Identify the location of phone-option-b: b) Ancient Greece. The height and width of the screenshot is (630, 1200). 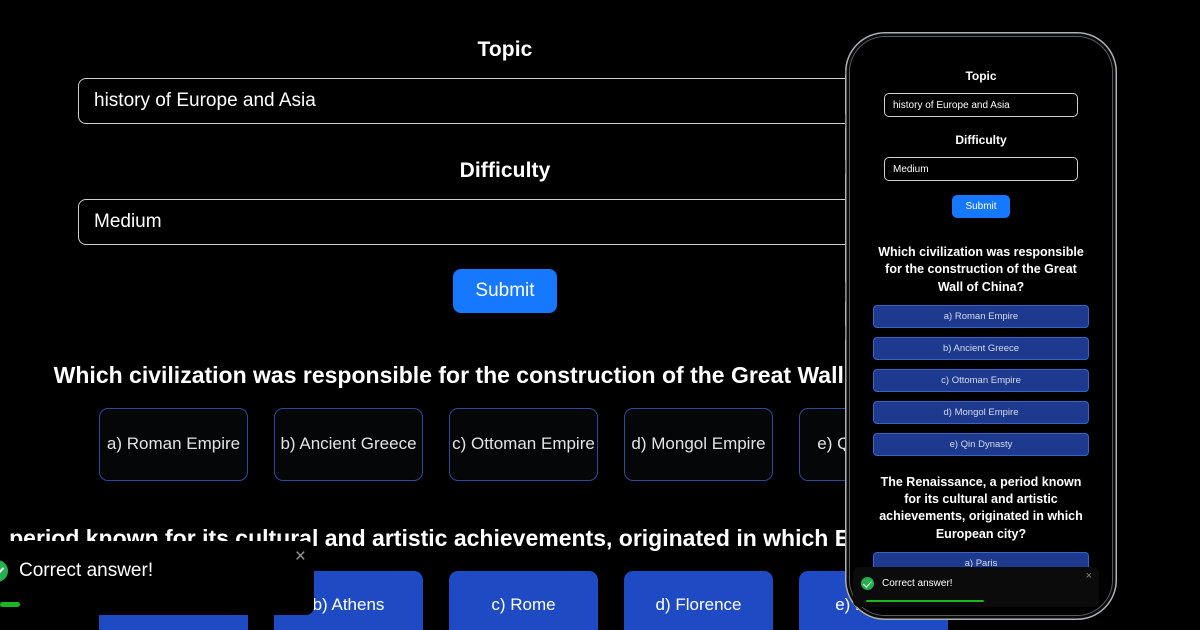
(981, 348).